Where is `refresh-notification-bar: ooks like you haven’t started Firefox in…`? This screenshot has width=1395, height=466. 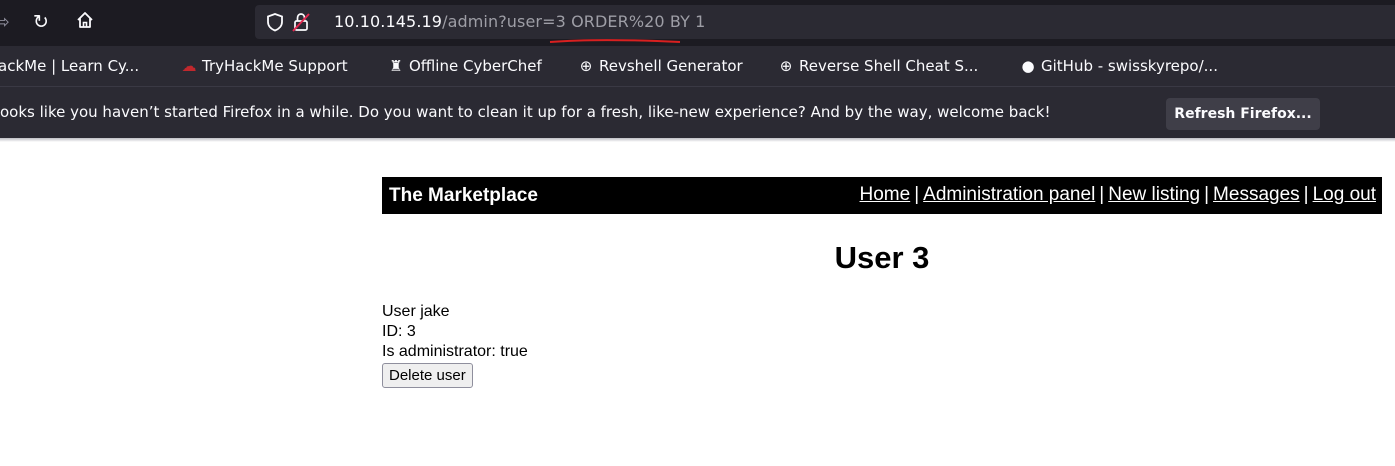
refresh-notification-bar: ooks like you haven’t started Firefox in… is located at coordinates (697, 112).